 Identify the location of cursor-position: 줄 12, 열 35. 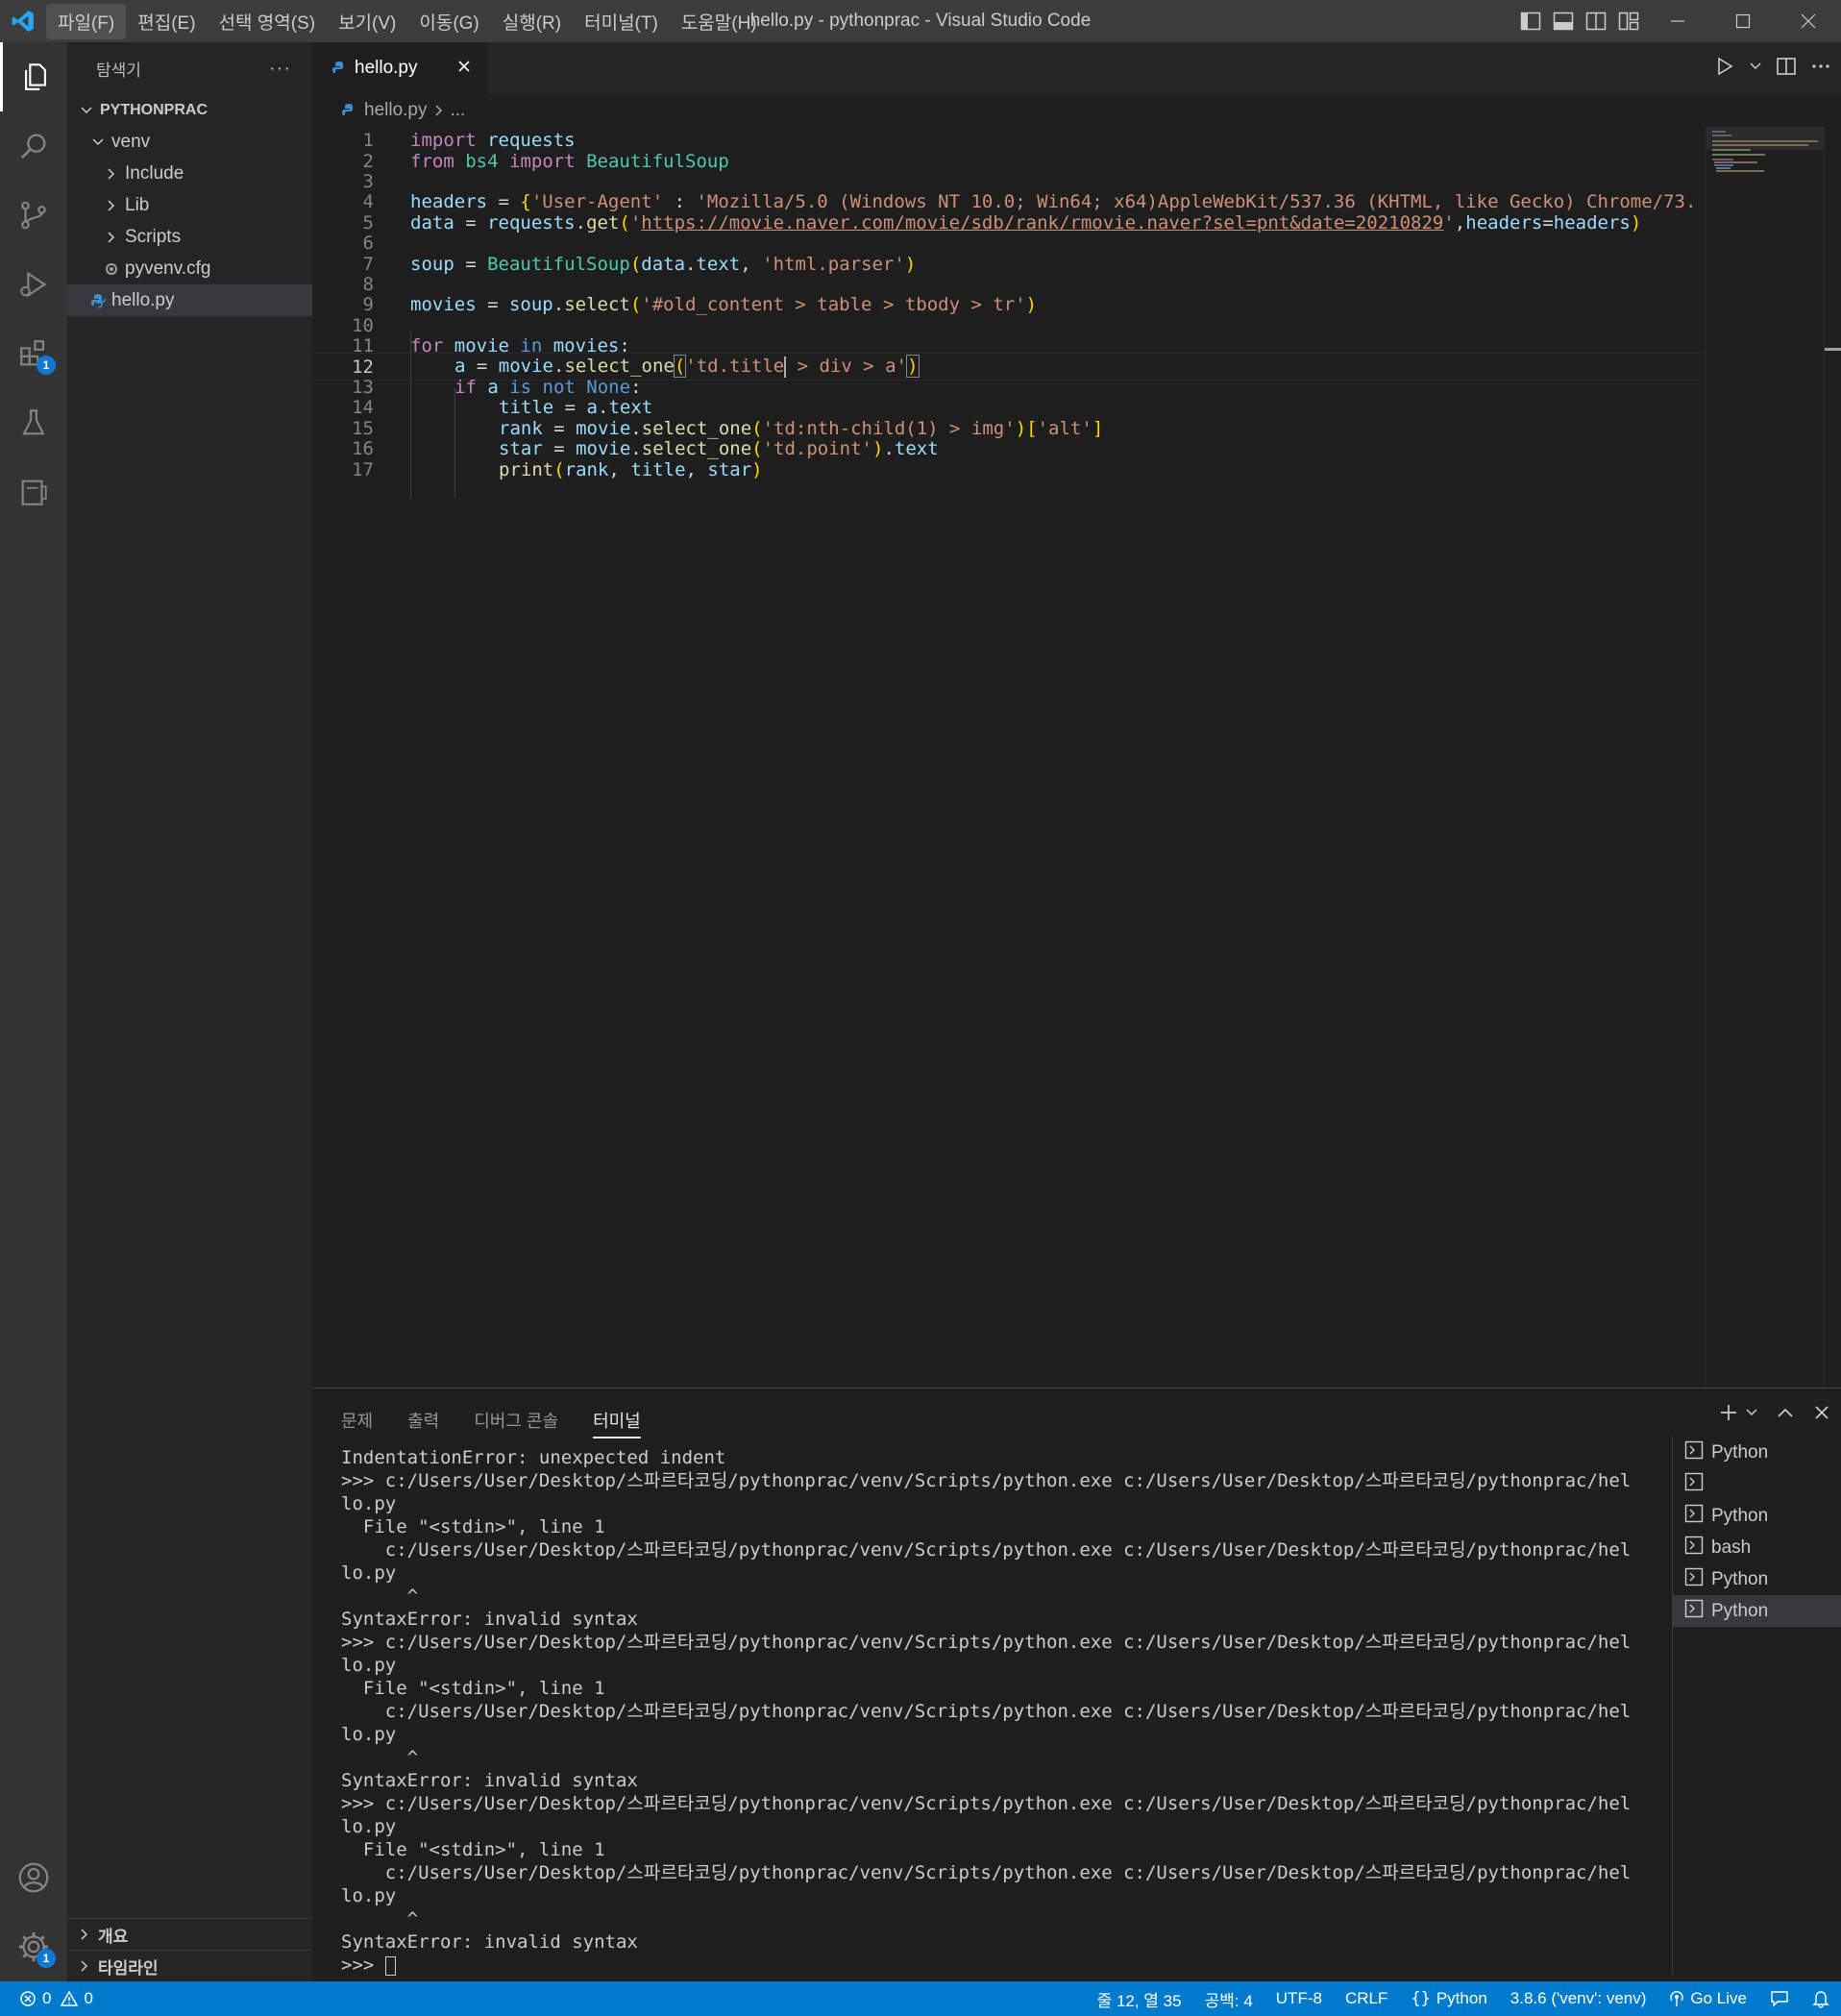
(1140, 1999).